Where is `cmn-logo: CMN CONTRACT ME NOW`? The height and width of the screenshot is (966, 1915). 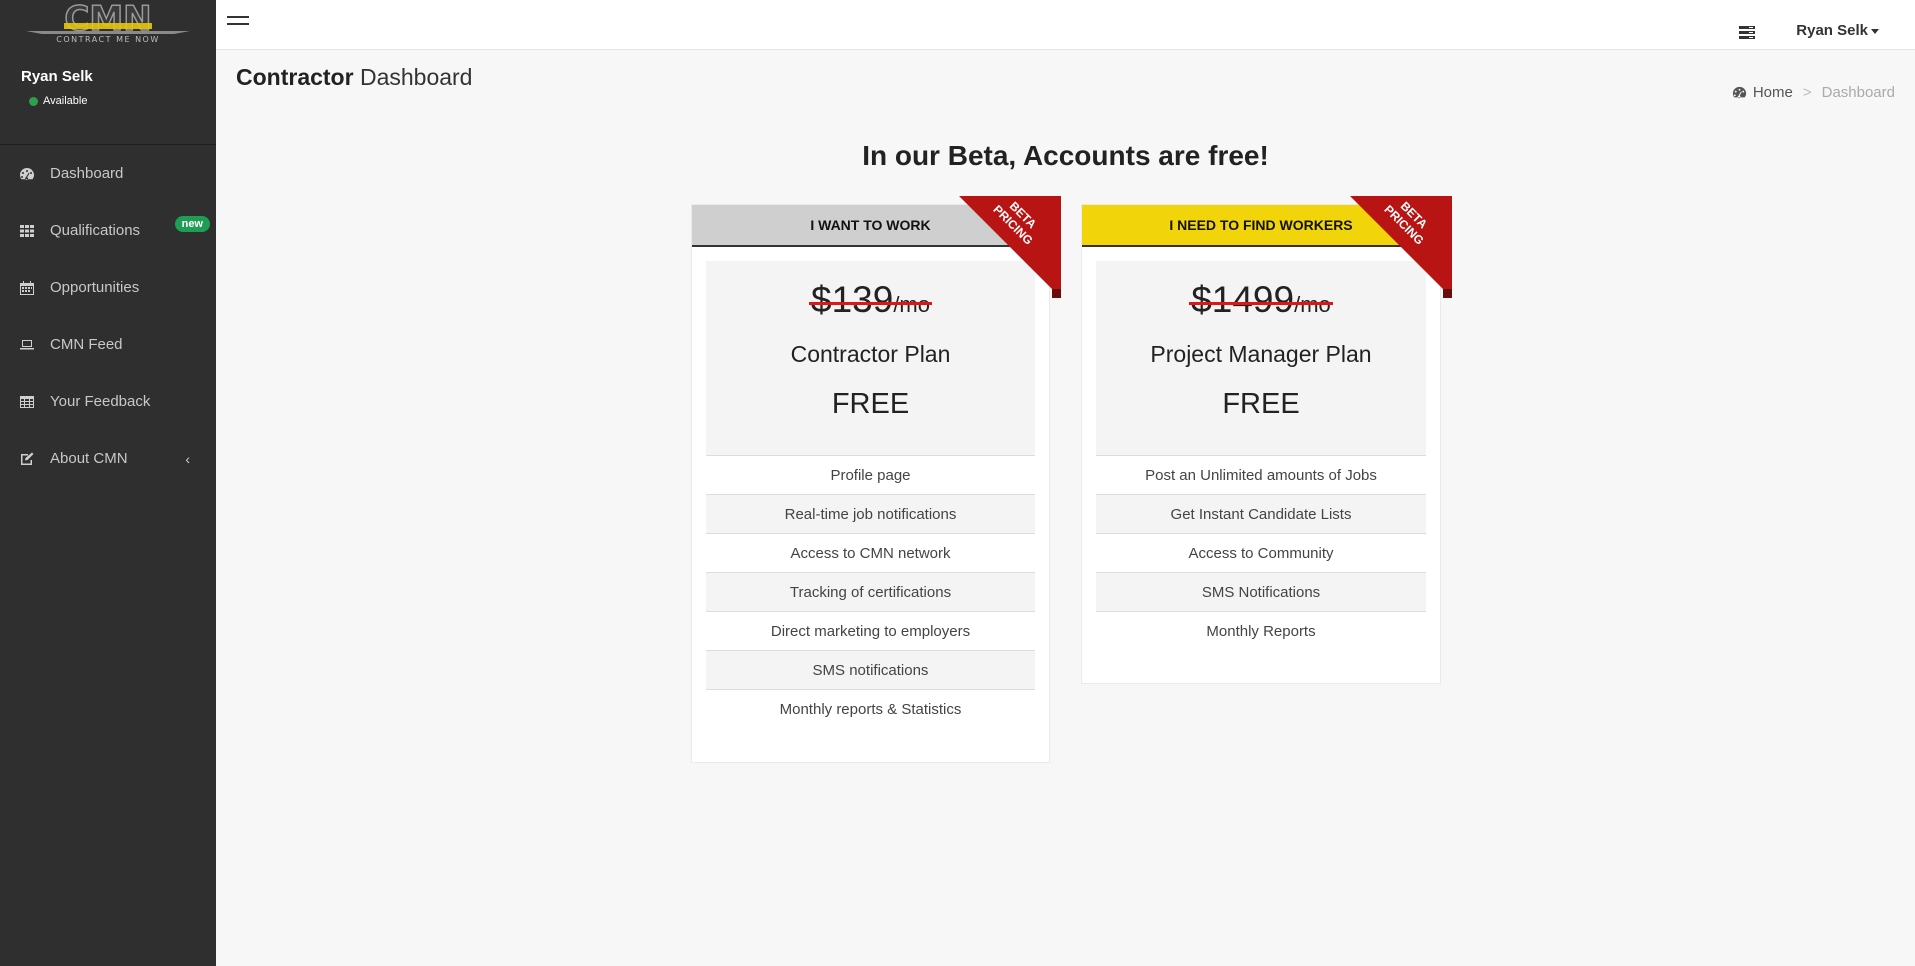
cmn-logo: CMN CONTRACT ME NOW is located at coordinates (108, 24).